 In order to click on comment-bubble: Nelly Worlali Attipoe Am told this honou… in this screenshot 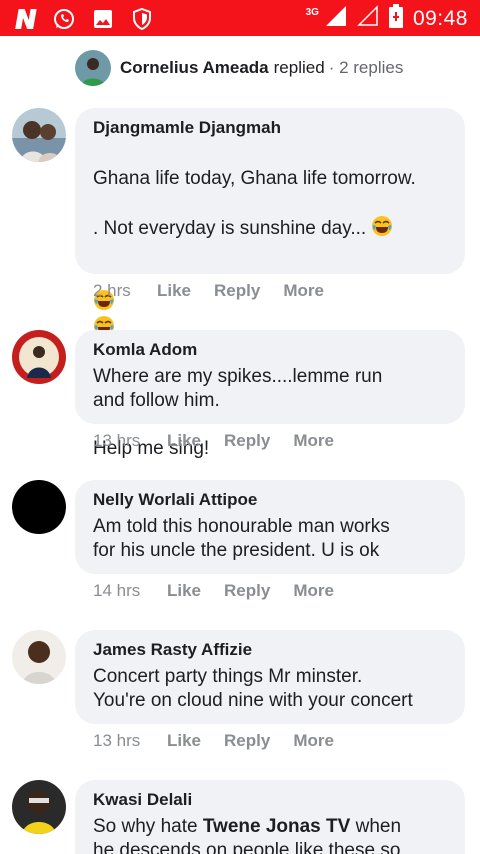, I will do `click(270, 527)`.